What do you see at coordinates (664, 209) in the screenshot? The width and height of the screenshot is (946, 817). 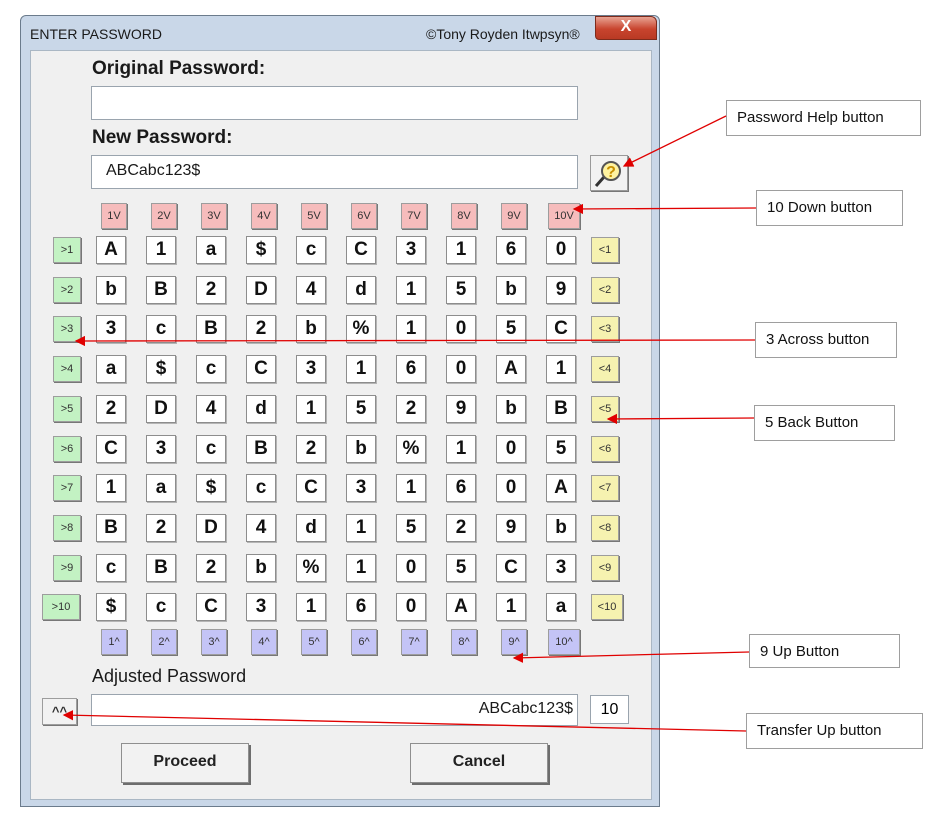 I see `arrow-10-down` at bounding box center [664, 209].